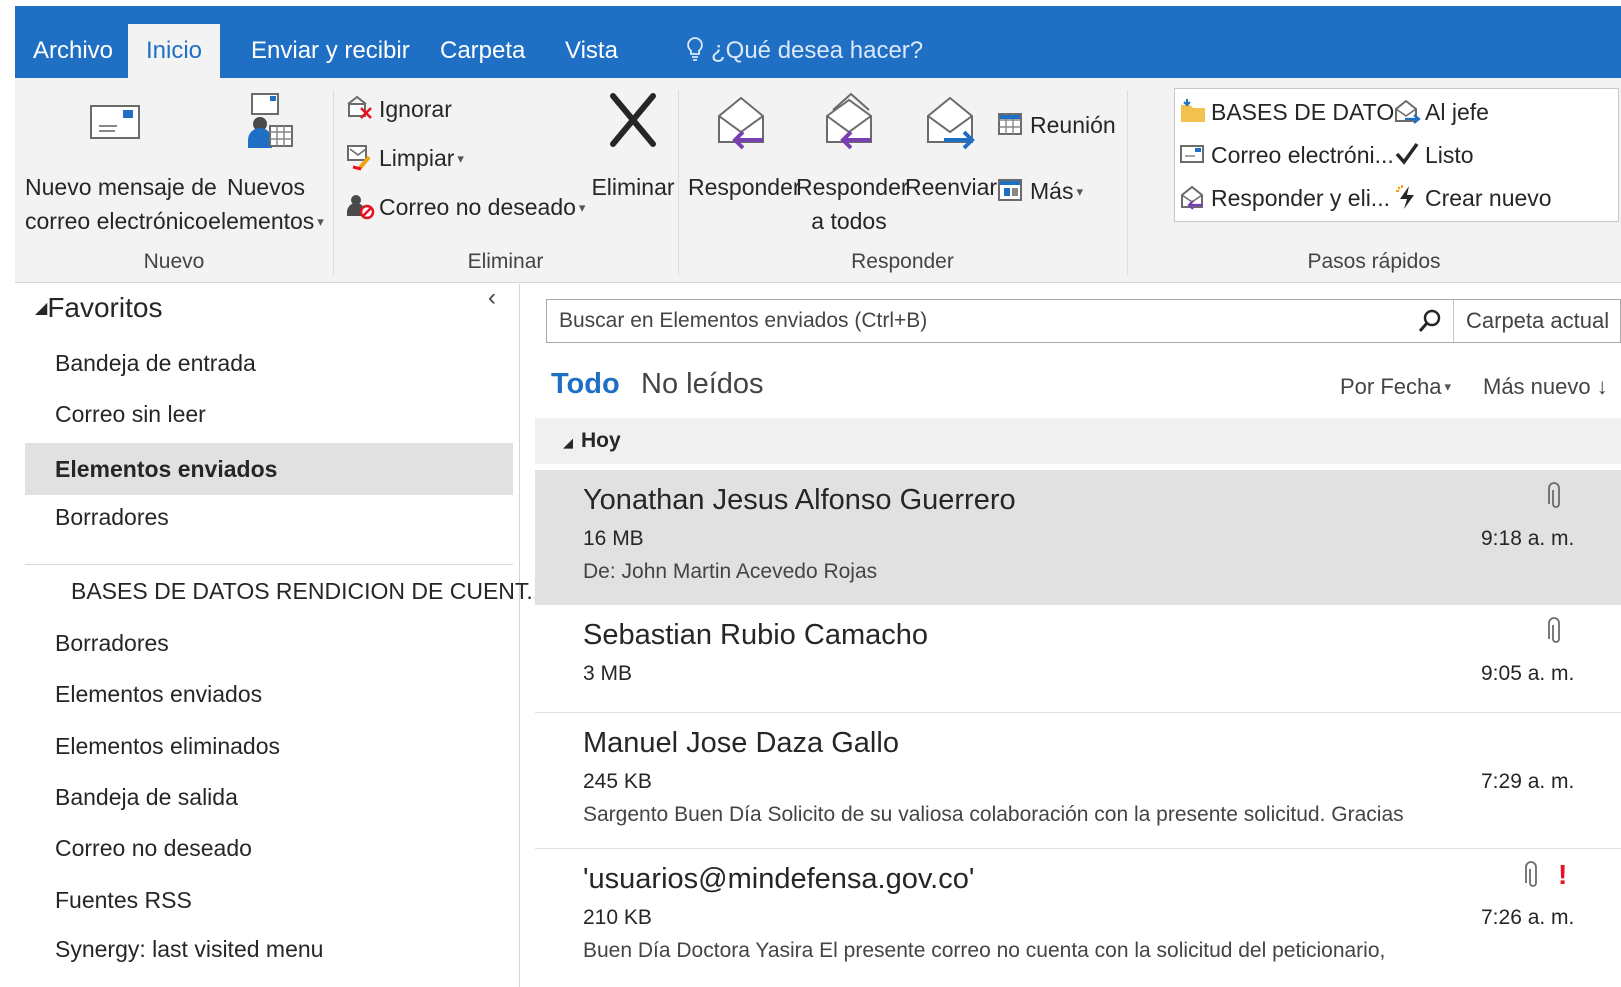 The width and height of the screenshot is (1621, 987). What do you see at coordinates (1449, 155) in the screenshot?
I see `quick-step-listo-label: Listo` at bounding box center [1449, 155].